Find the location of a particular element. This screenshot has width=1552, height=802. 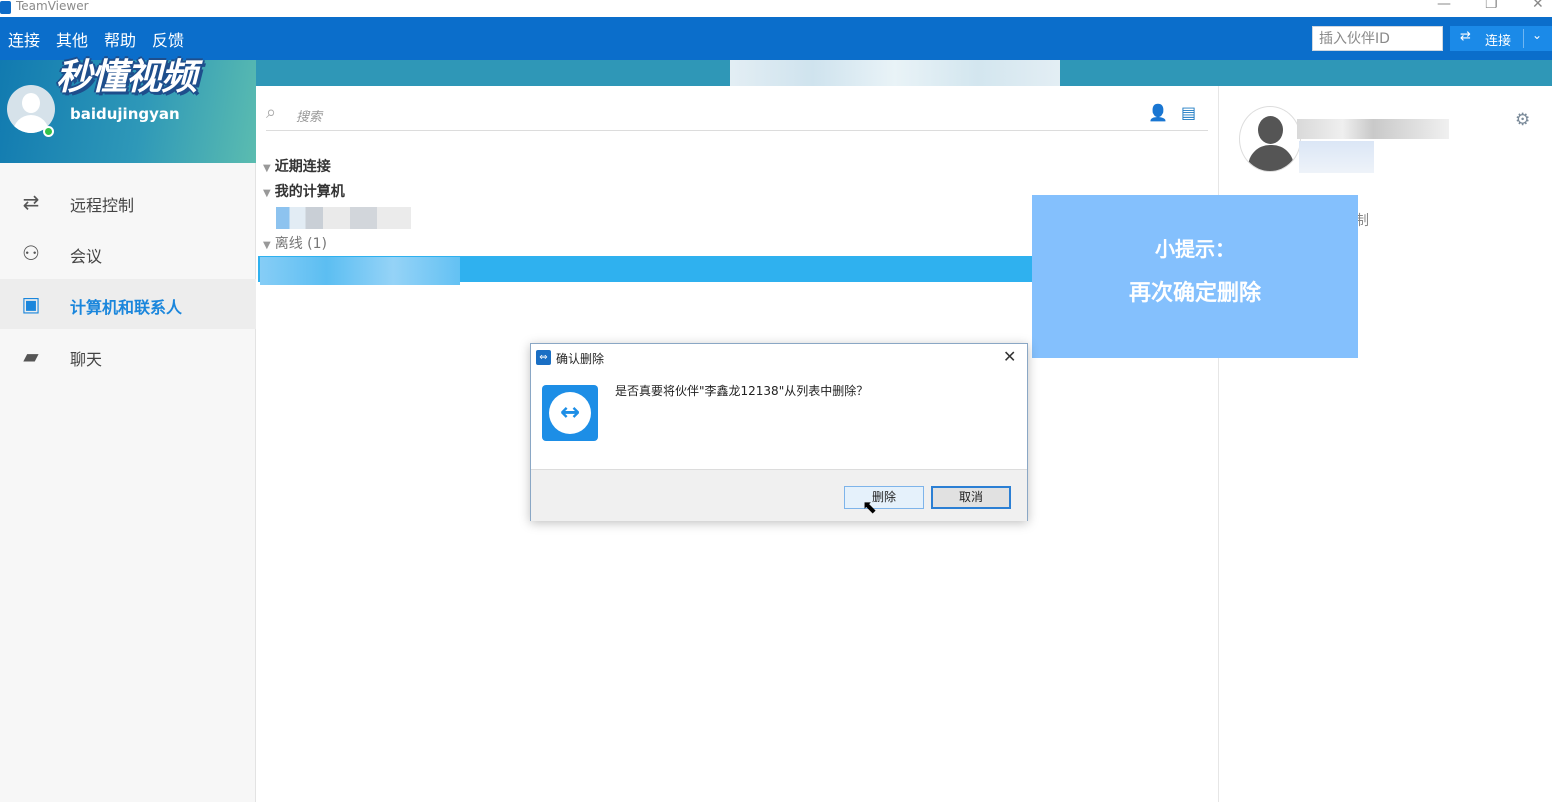

group-my-computers: ▼ 我的计算机 is located at coordinates (304, 191).